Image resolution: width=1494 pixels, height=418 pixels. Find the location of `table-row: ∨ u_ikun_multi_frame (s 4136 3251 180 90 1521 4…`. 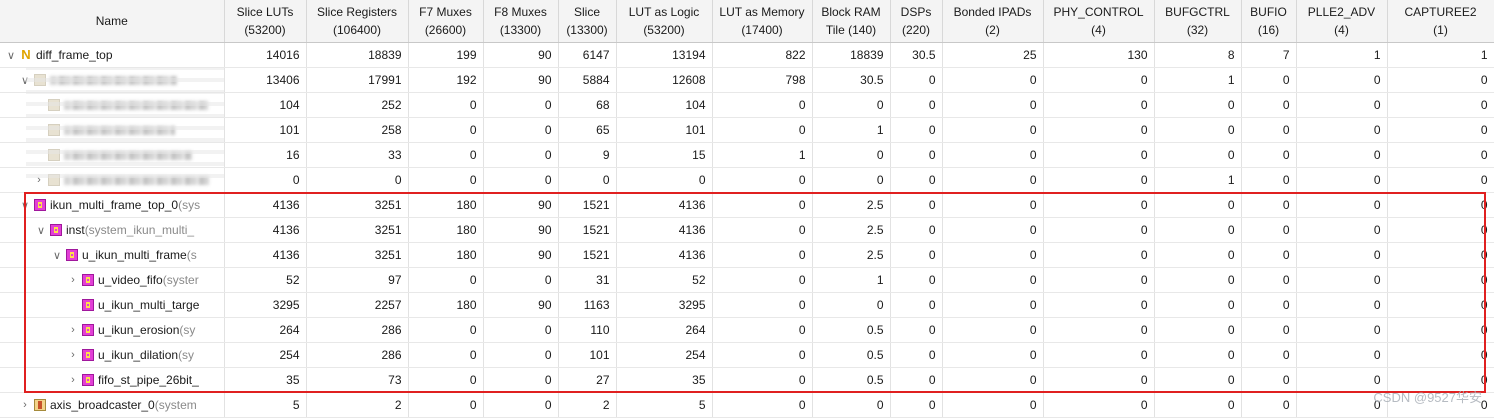

table-row: ∨ u_ikun_multi_frame (s 4136 3251 180 90 1521 4… is located at coordinates (747, 255).